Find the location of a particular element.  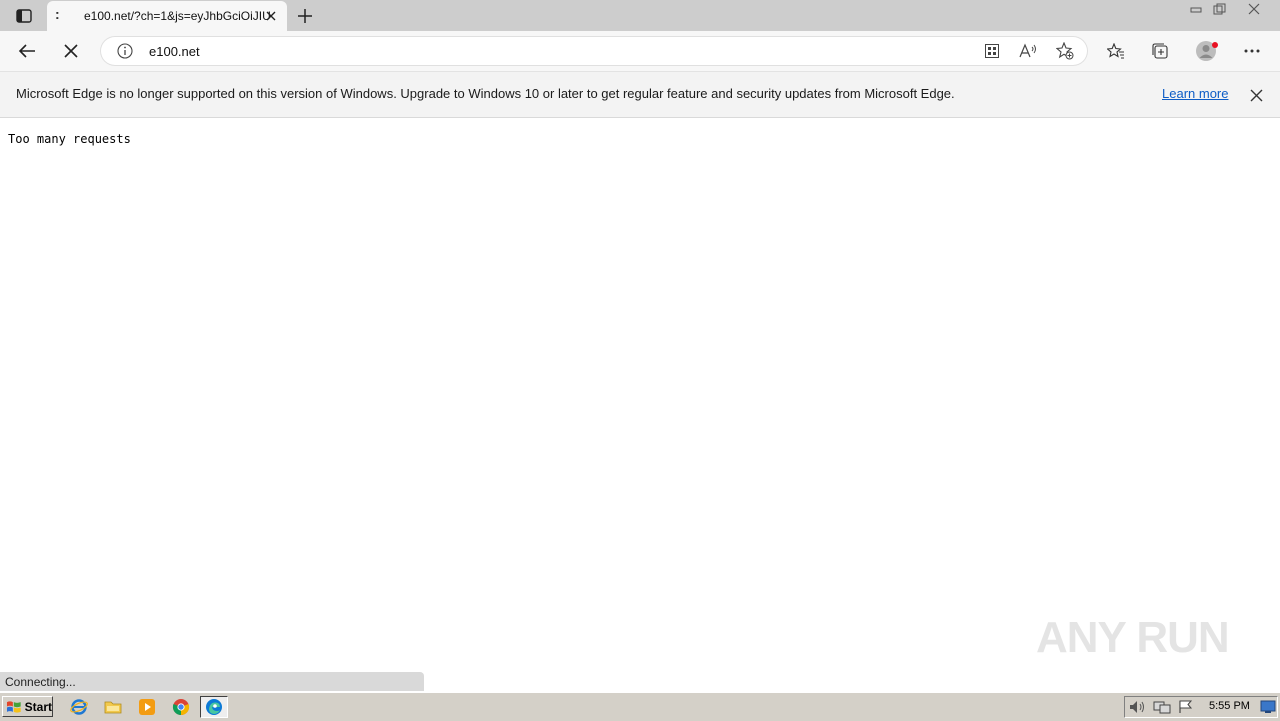

stop-loading-button is located at coordinates (71, 51).